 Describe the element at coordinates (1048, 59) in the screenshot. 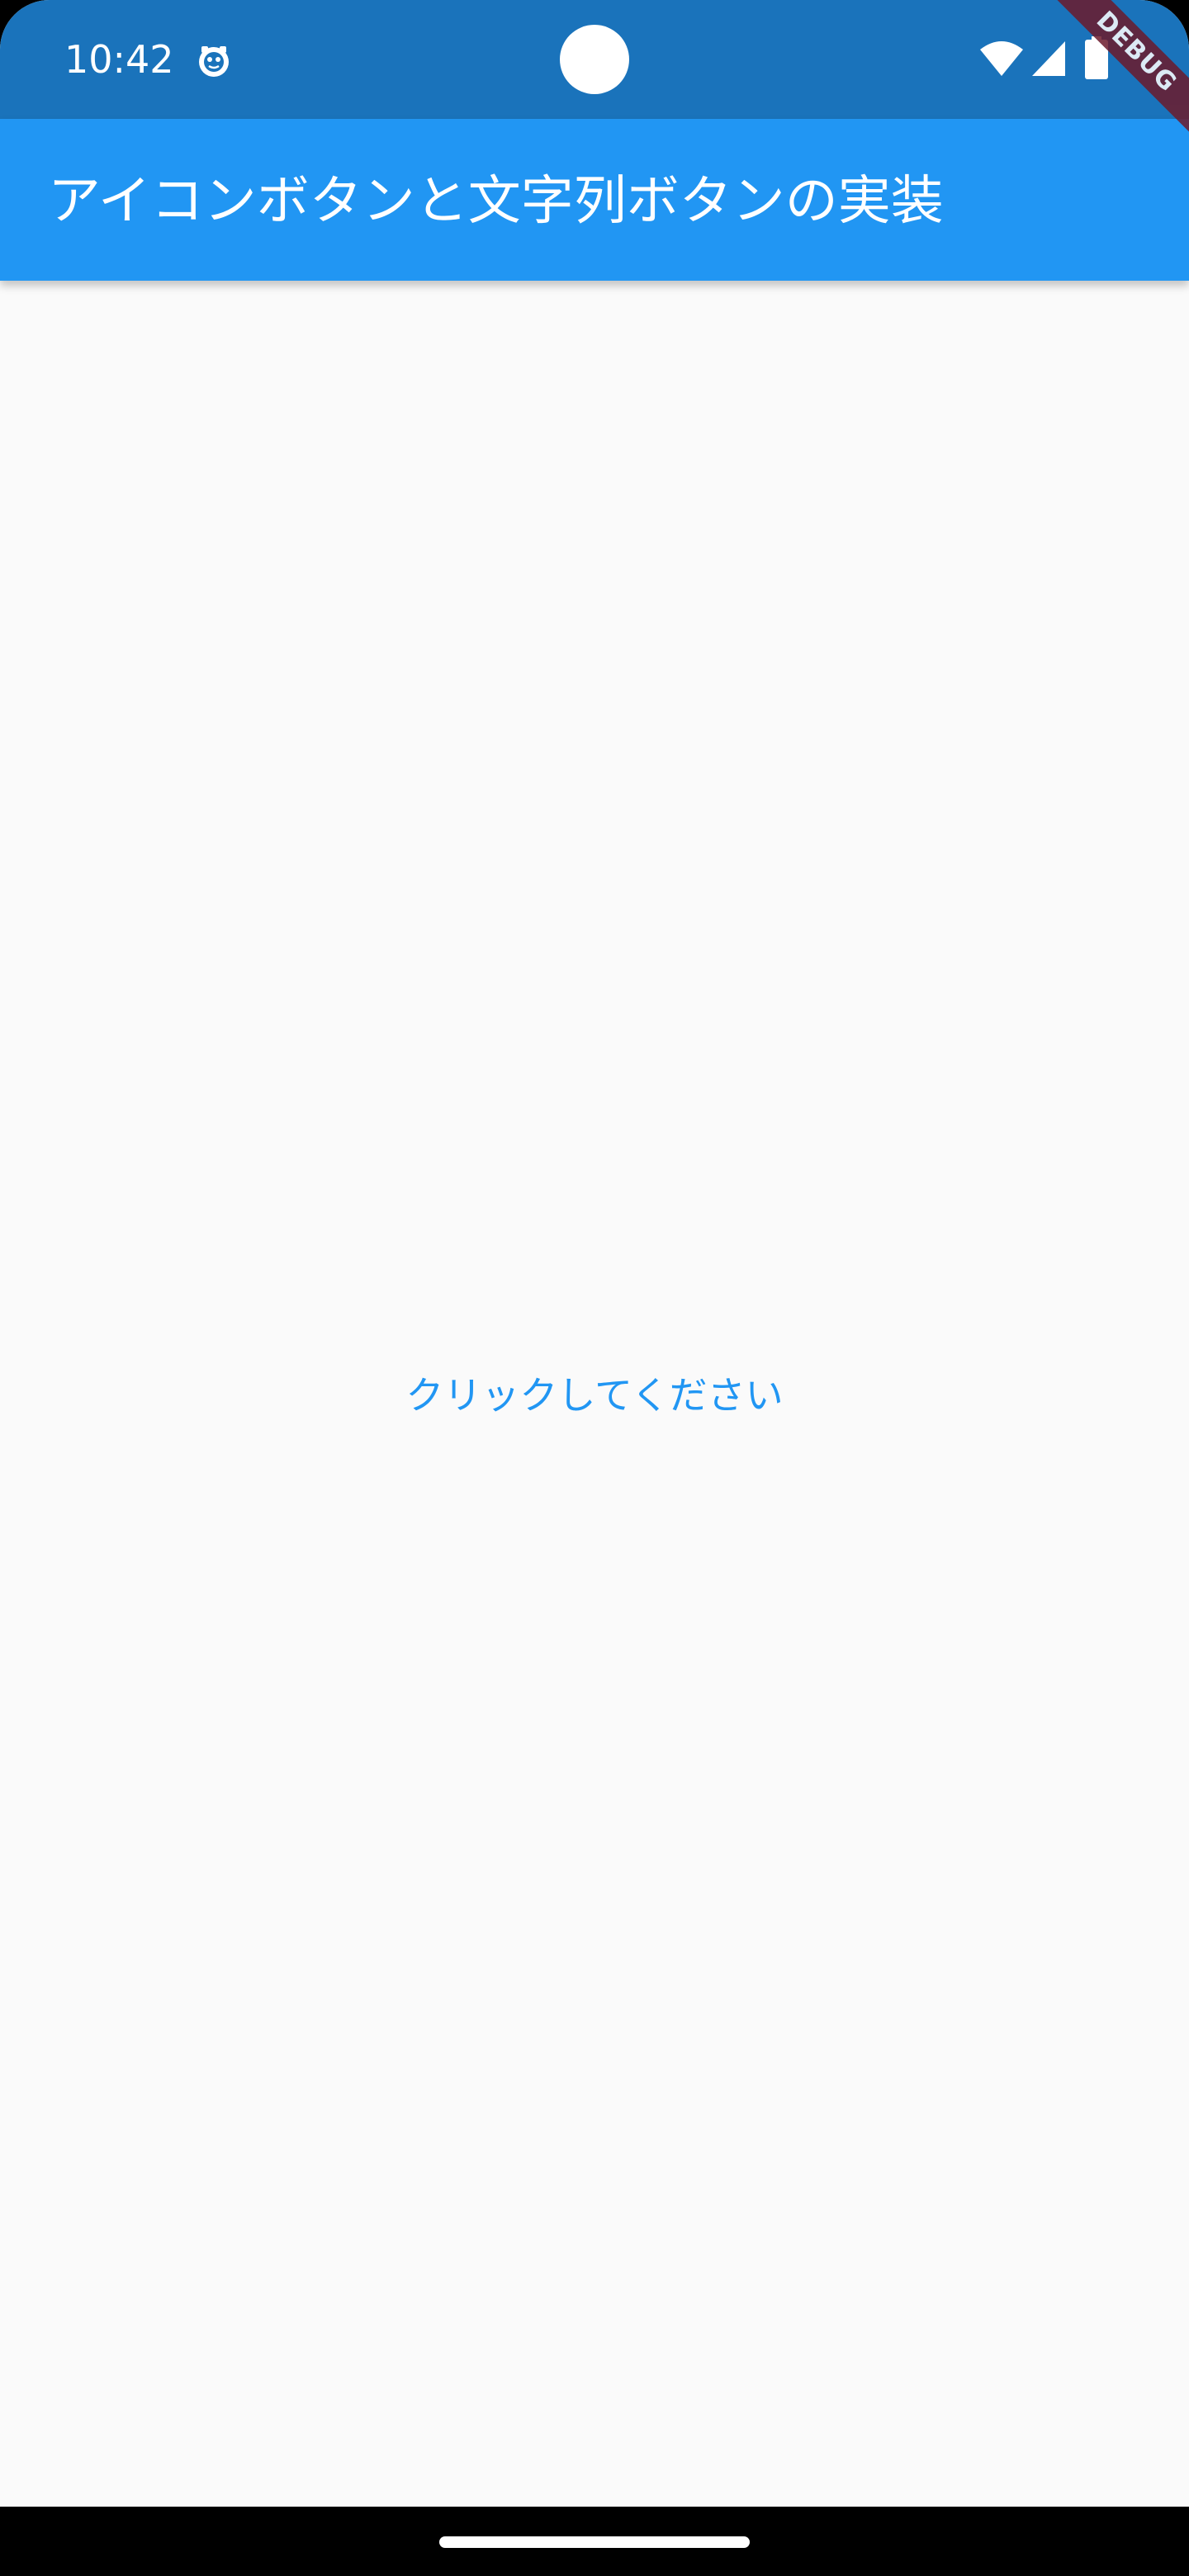

I see `cellular-signal-icon` at that location.